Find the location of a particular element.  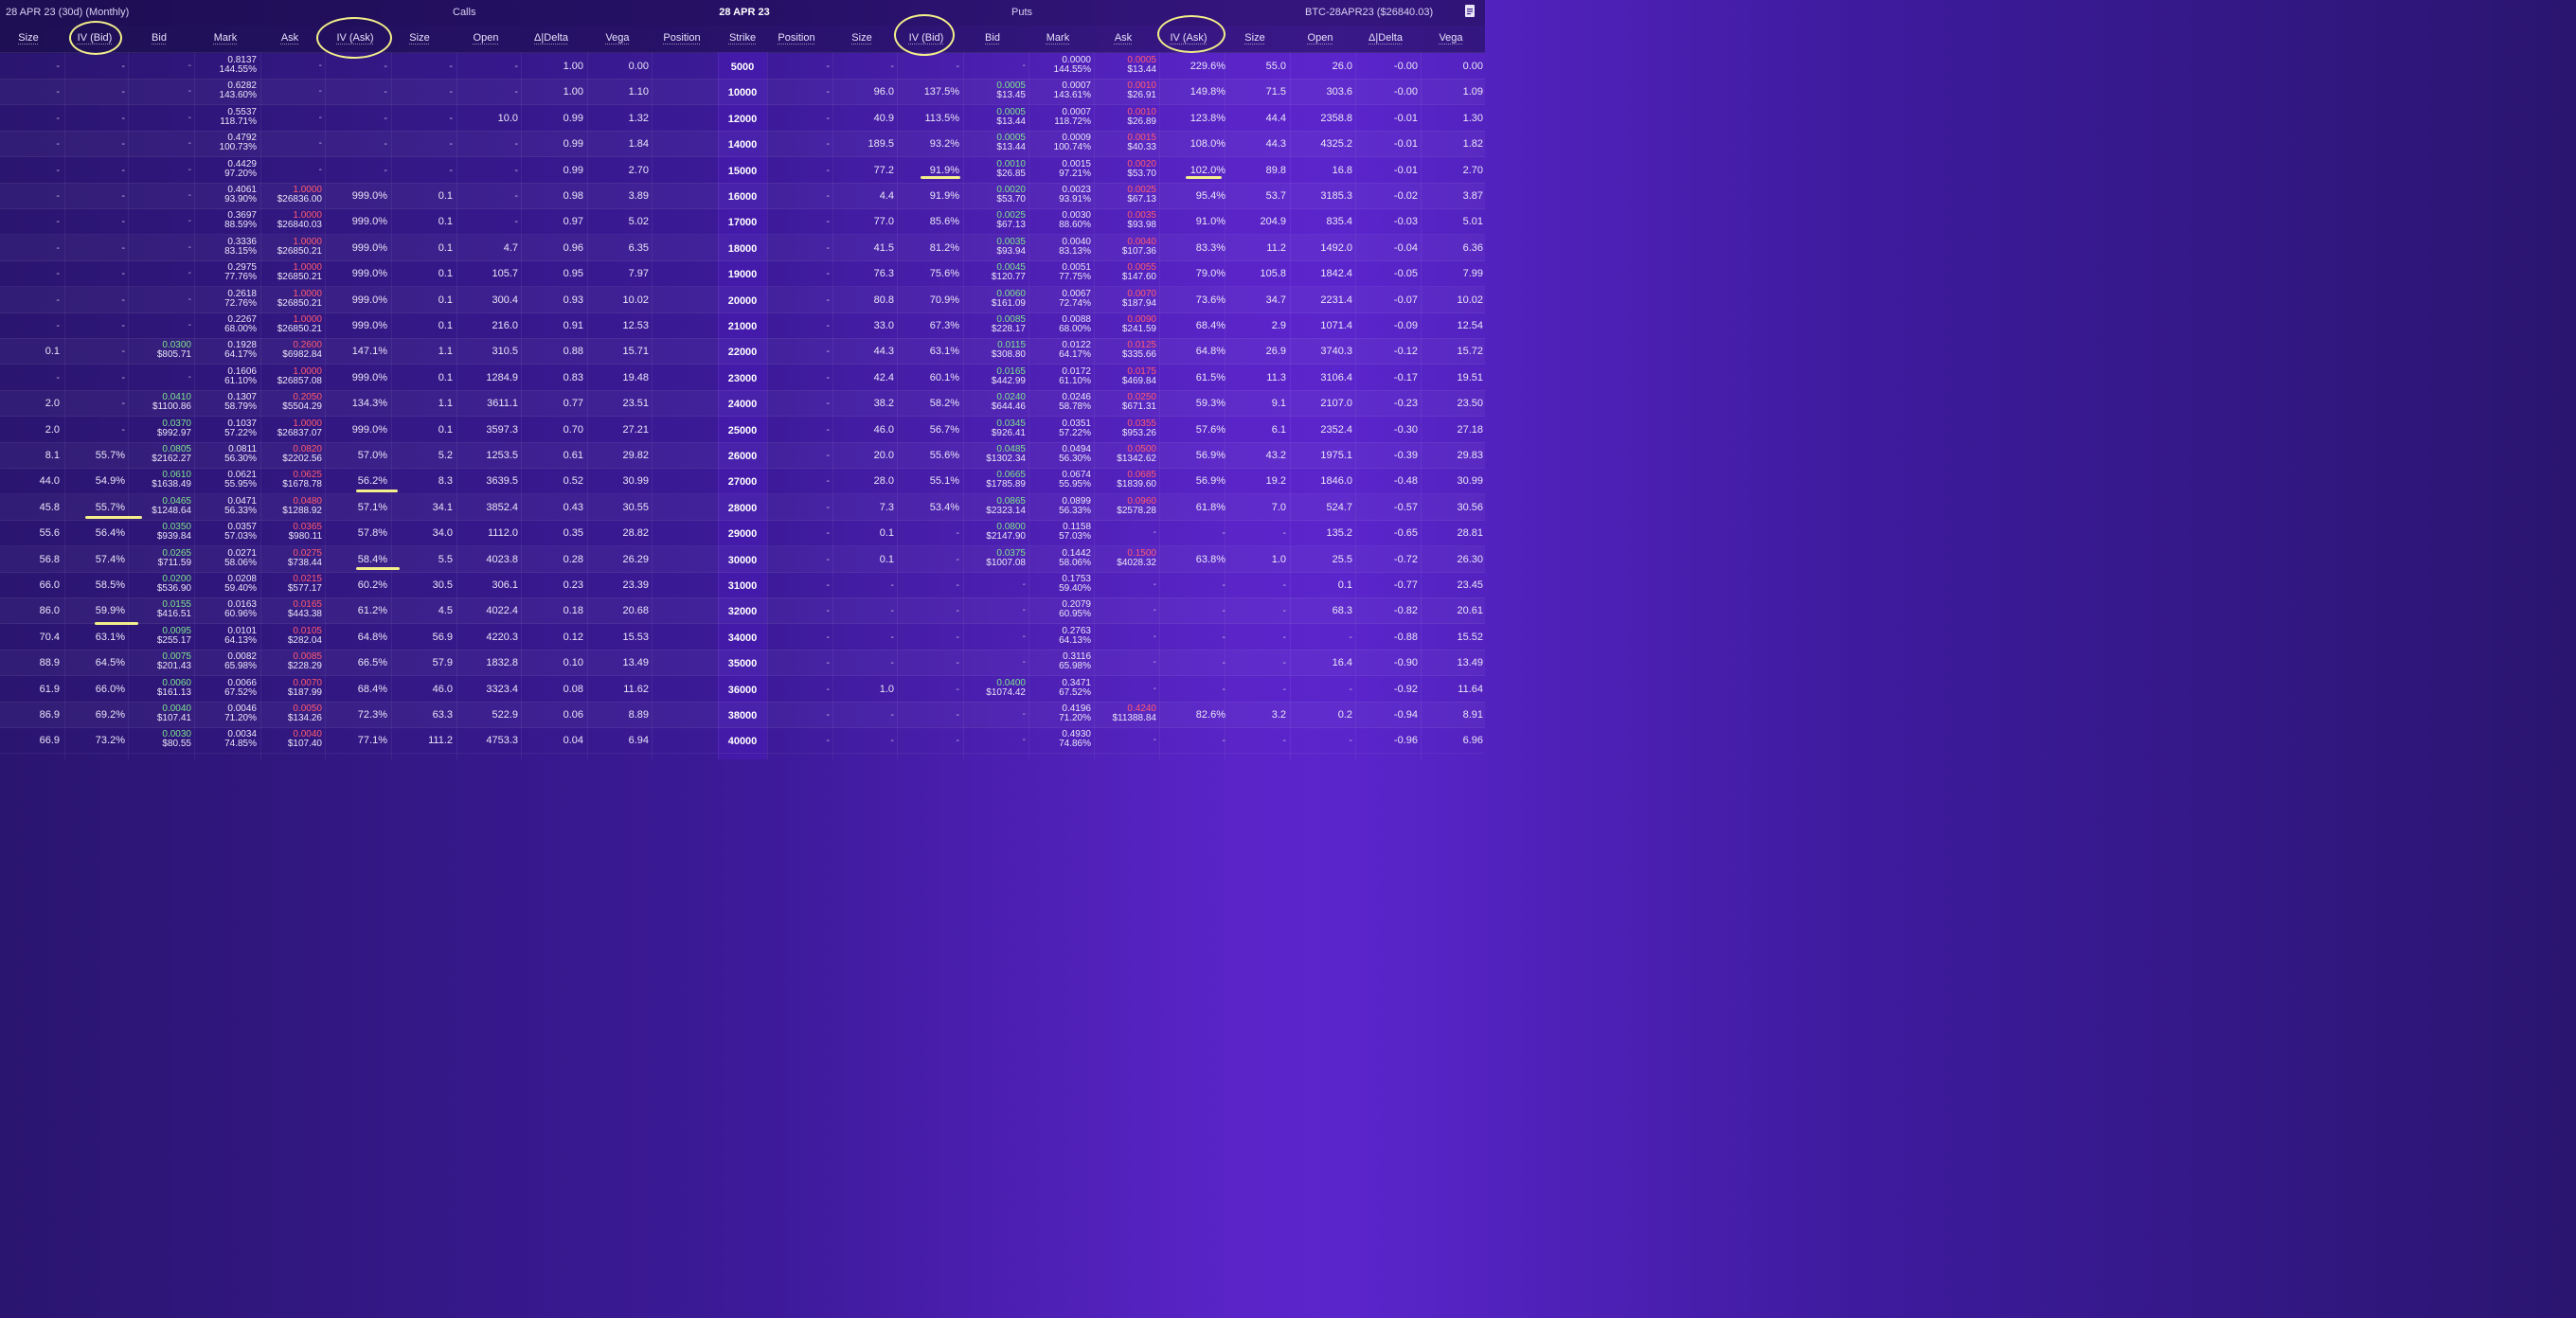

put-delta-cell: -0.77 is located at coordinates (1406, 585).